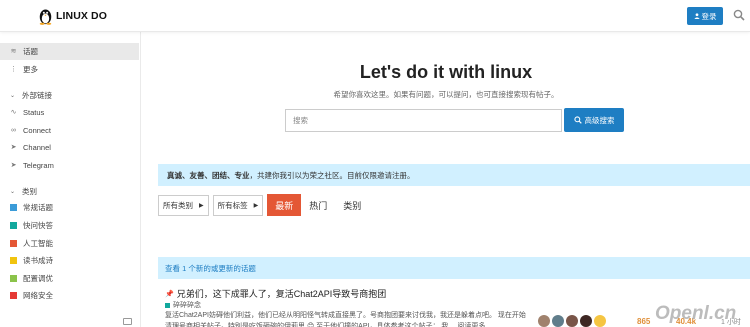  Describe the element at coordinates (318, 205) in the screenshot. I see `tab-top: 热门` at that location.